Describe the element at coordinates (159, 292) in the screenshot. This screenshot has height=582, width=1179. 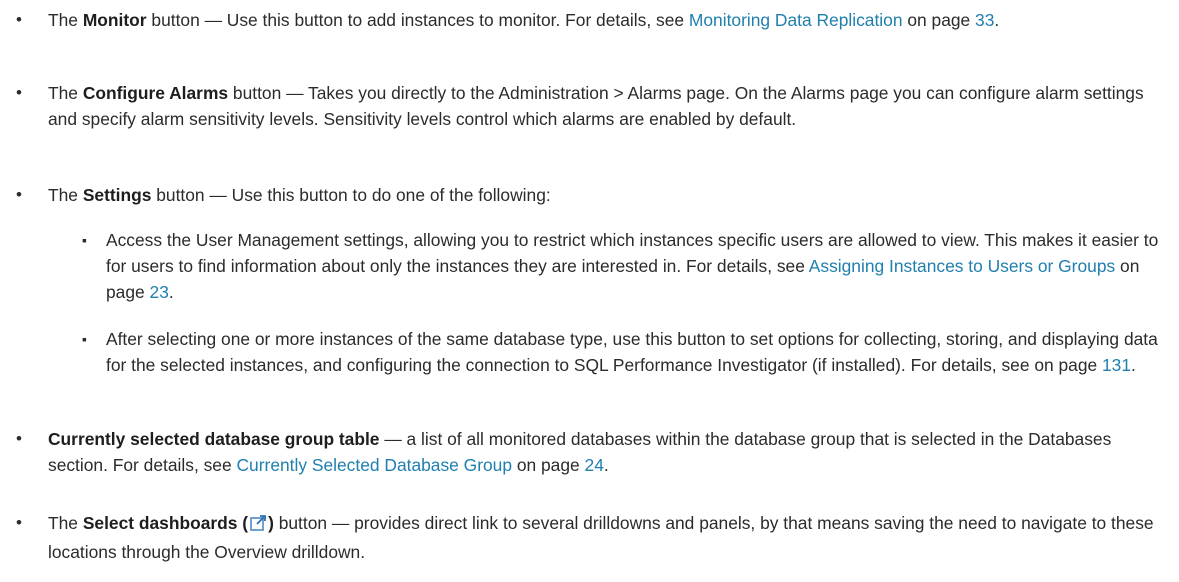
I see `page-link-23: 23` at that location.